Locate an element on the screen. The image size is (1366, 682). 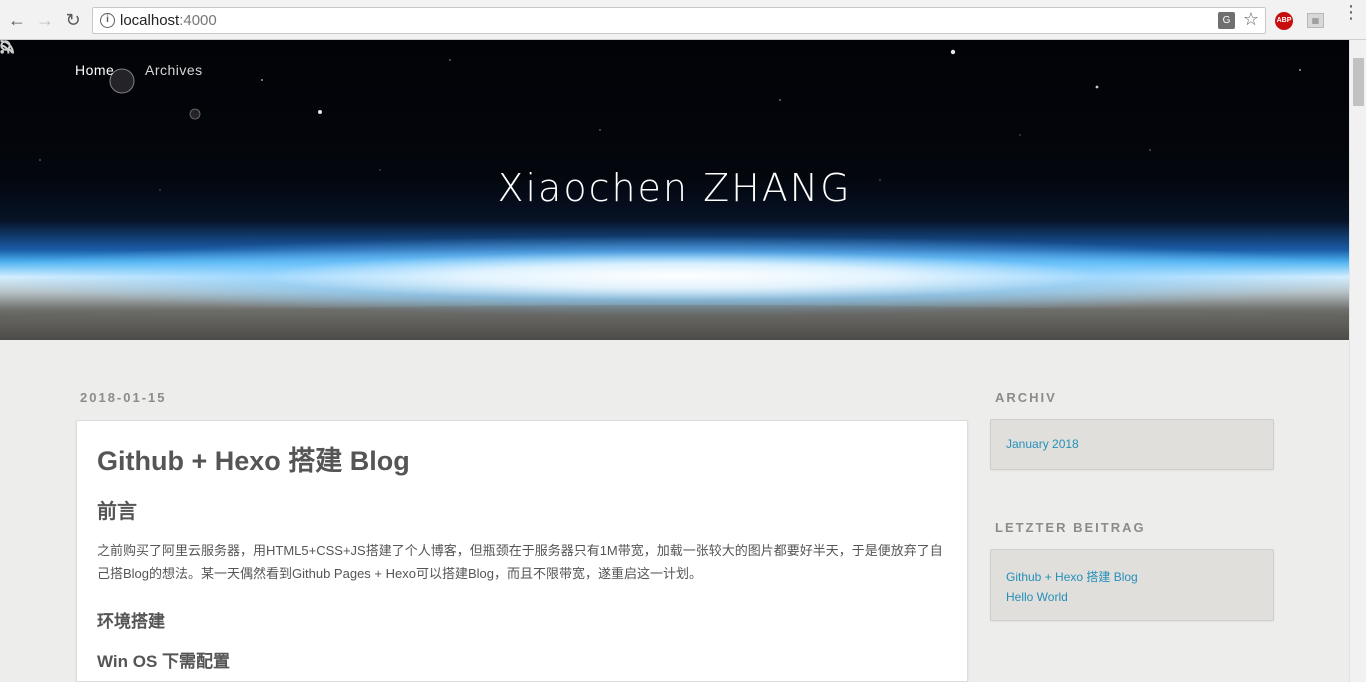
reload-icon: ↻ is located at coordinates (73, 20).